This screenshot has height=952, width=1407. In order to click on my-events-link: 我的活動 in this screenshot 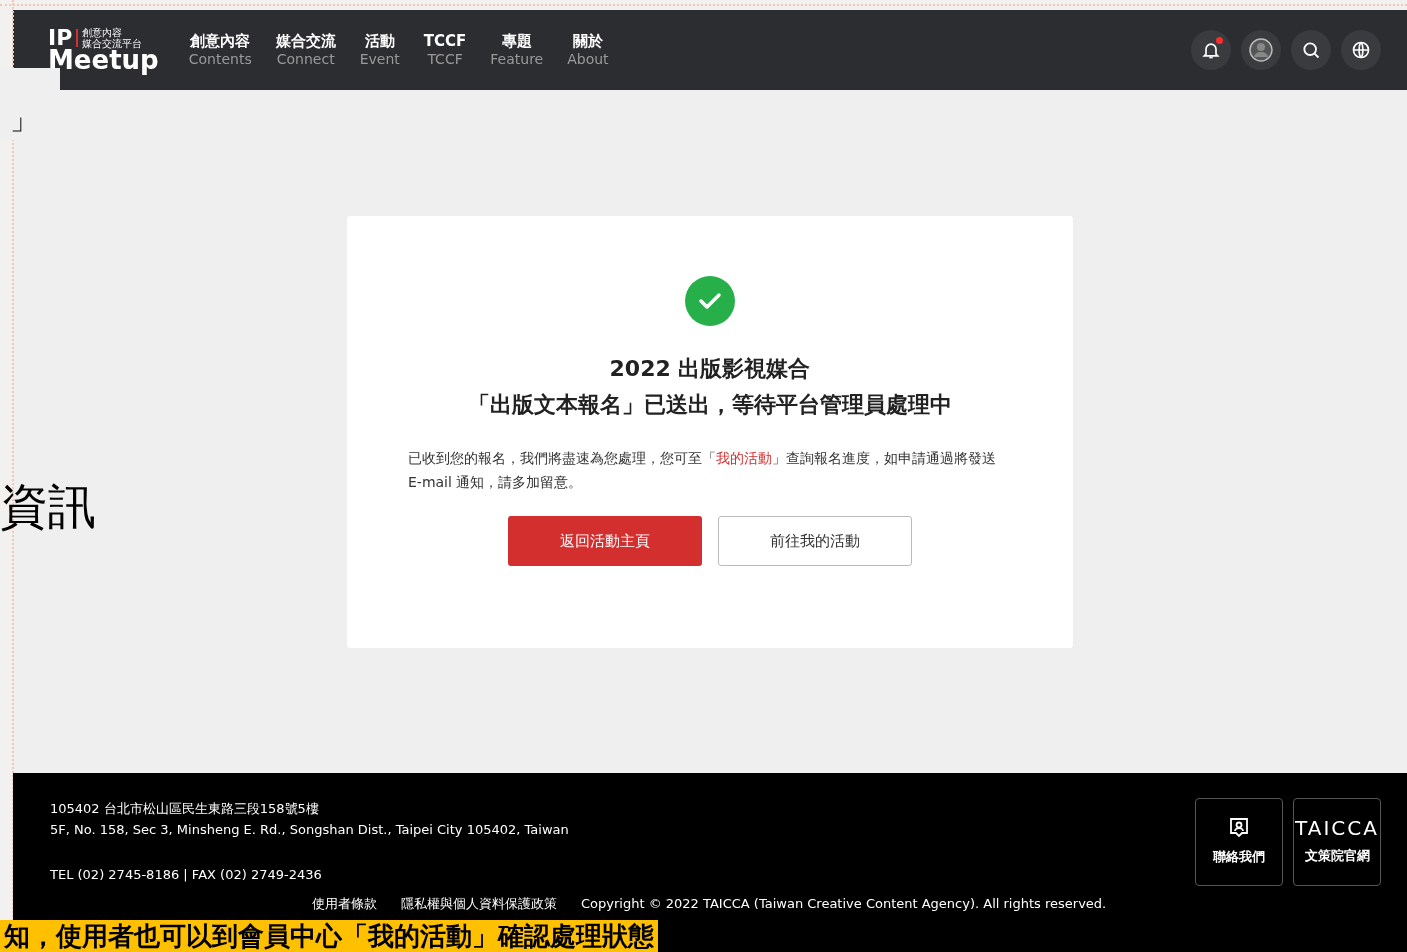, I will do `click(744, 458)`.